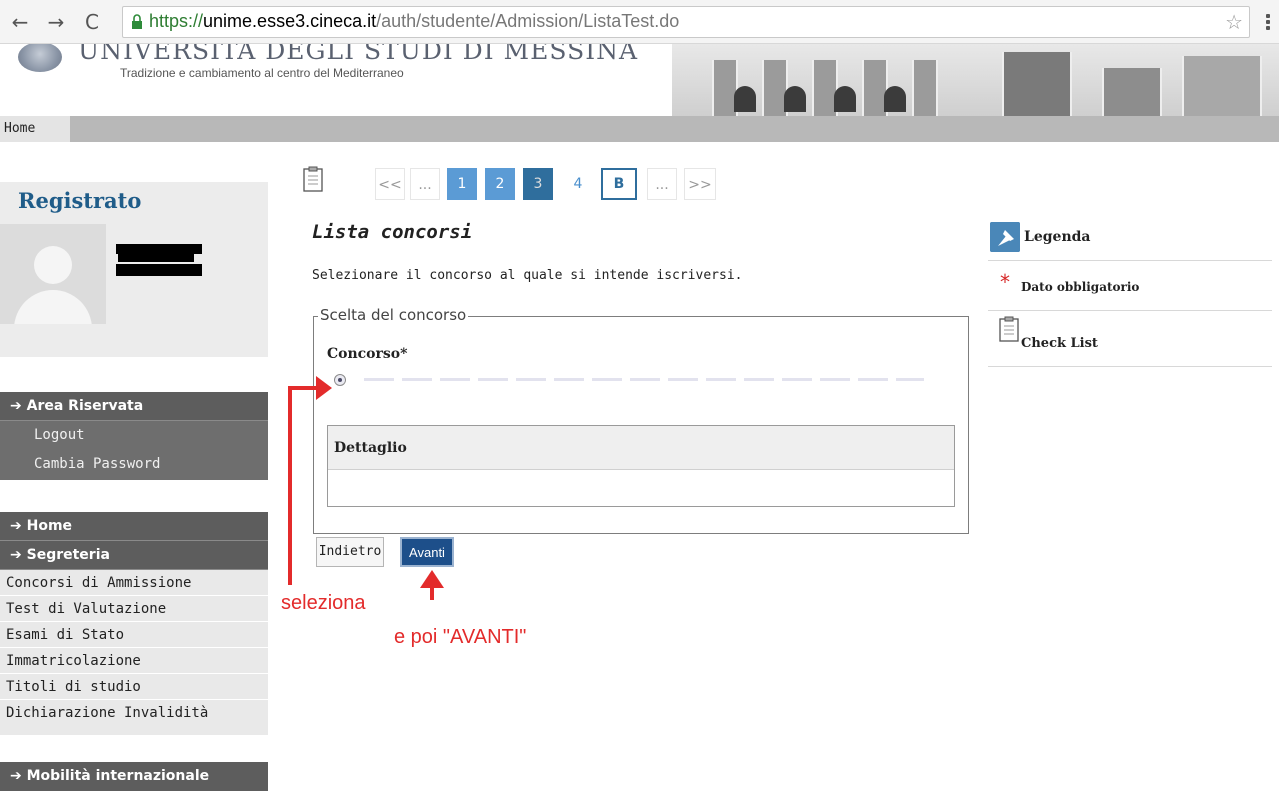 The image size is (1279, 791). I want to click on avatar, so click(53, 274).